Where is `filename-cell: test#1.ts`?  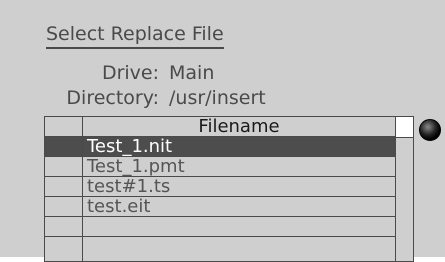
filename-cell: test#1.ts is located at coordinates (239, 186).